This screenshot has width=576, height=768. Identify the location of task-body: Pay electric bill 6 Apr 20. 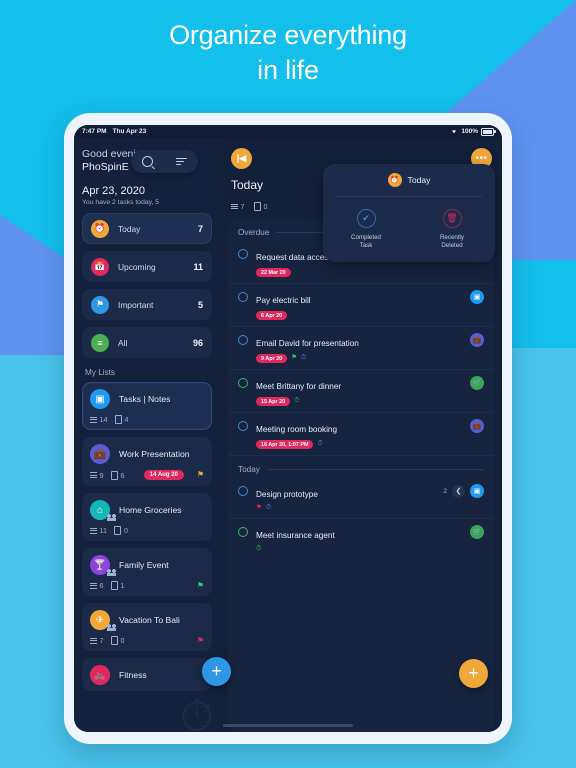
(360, 305).